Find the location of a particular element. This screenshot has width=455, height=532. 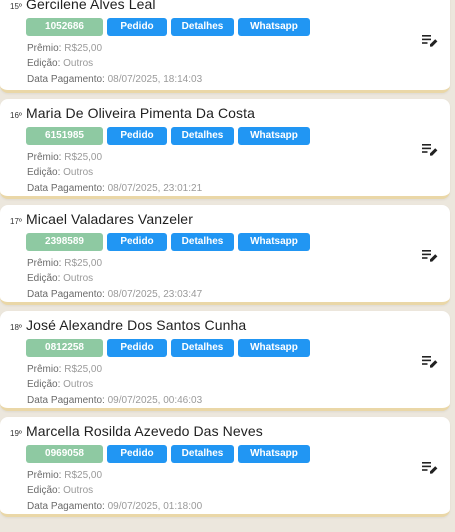

data-pagamento-row: Data Pagamento: 09/07/2025, 01:18:00 is located at coordinates (114, 506).